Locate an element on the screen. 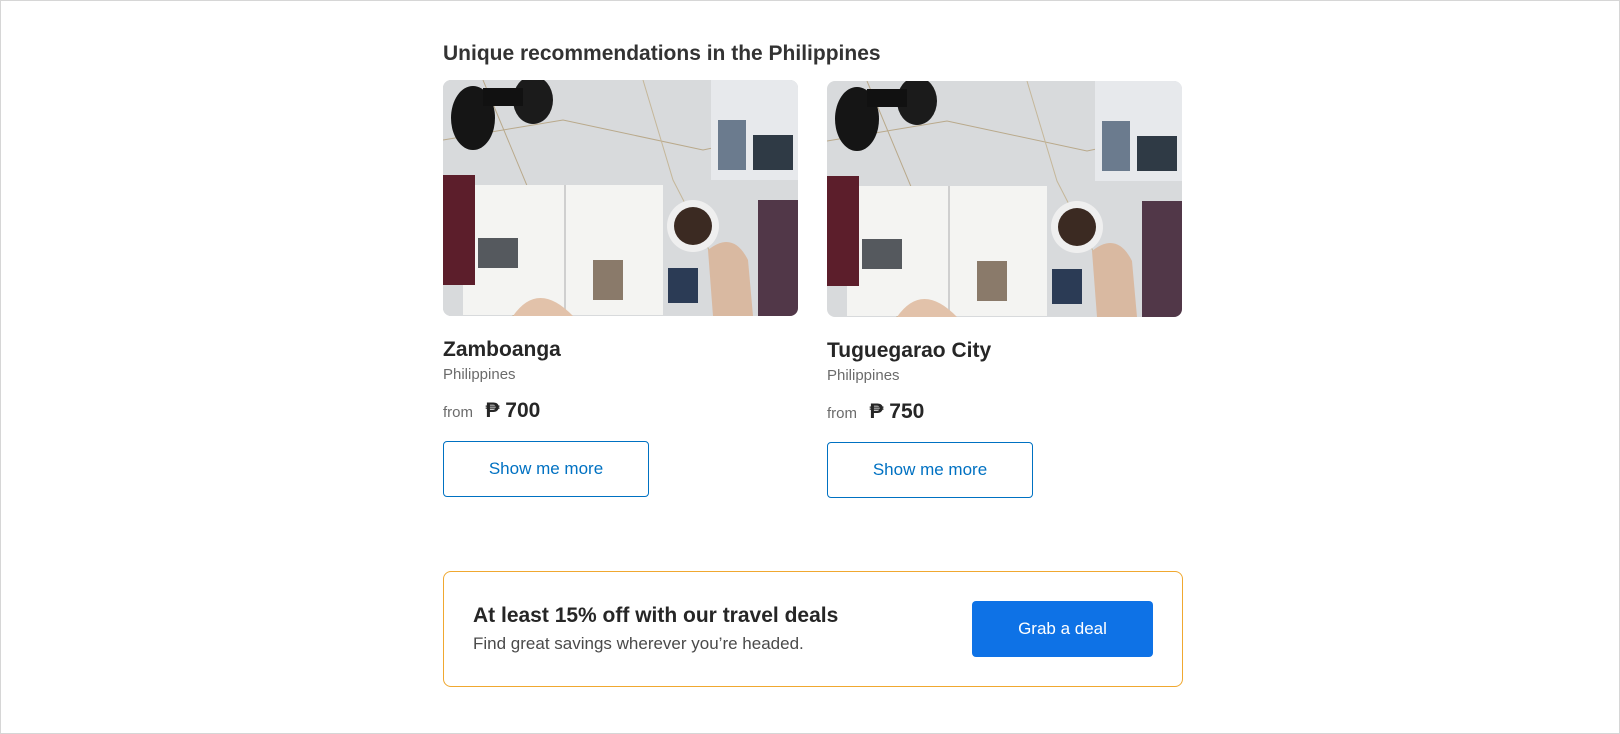  price-row: from ₱ 700 is located at coordinates (620, 411).